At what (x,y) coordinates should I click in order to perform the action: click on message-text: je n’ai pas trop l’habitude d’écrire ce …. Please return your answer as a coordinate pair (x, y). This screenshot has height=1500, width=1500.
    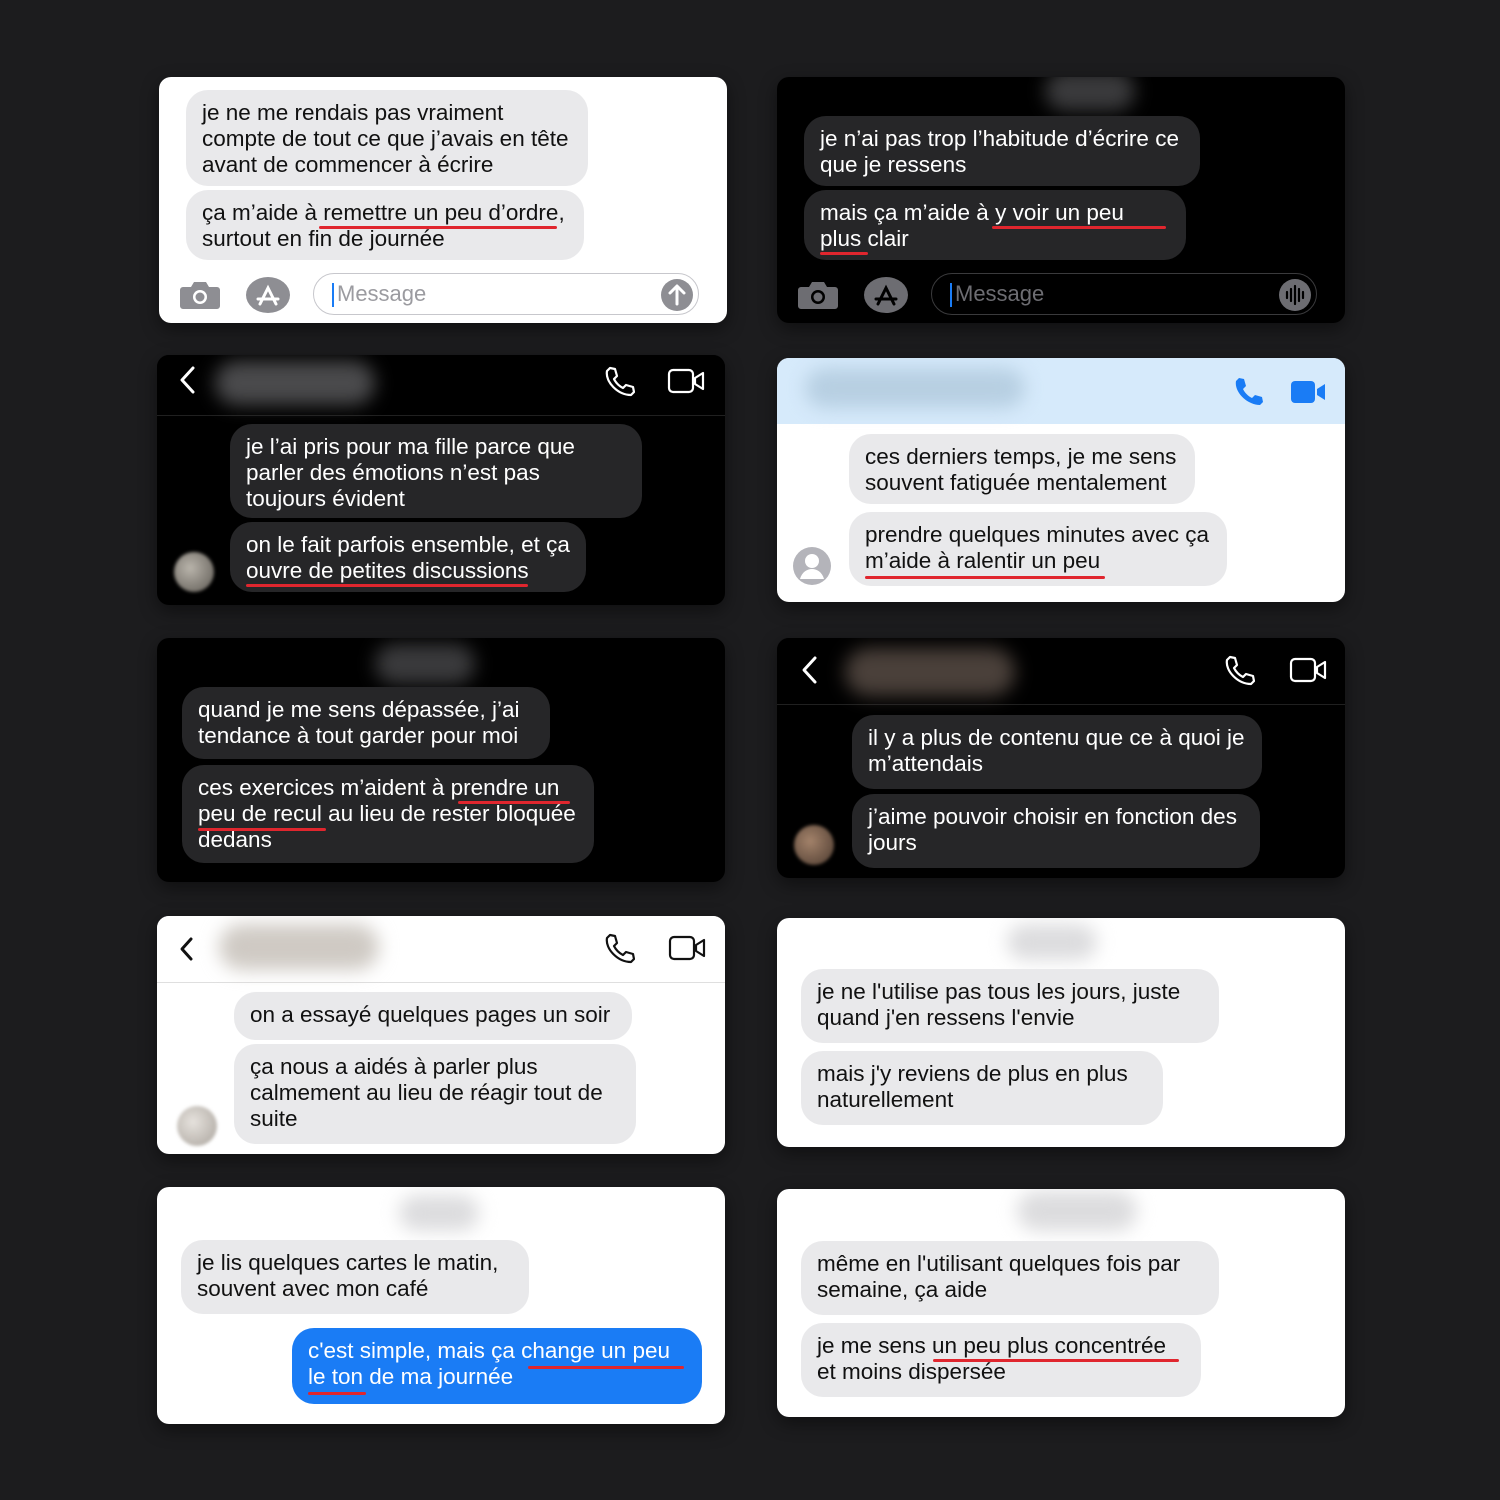
    Looking at the image, I should click on (999, 151).